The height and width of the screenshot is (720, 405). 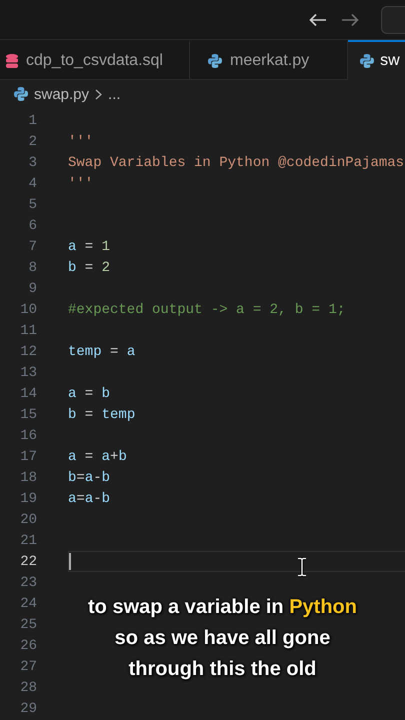 What do you see at coordinates (28, 394) in the screenshot?
I see `line-number: 14` at bounding box center [28, 394].